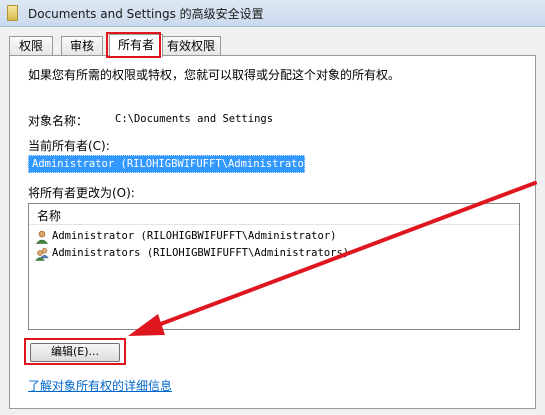  I want to click on list-column-header: 名称, so click(274, 214).